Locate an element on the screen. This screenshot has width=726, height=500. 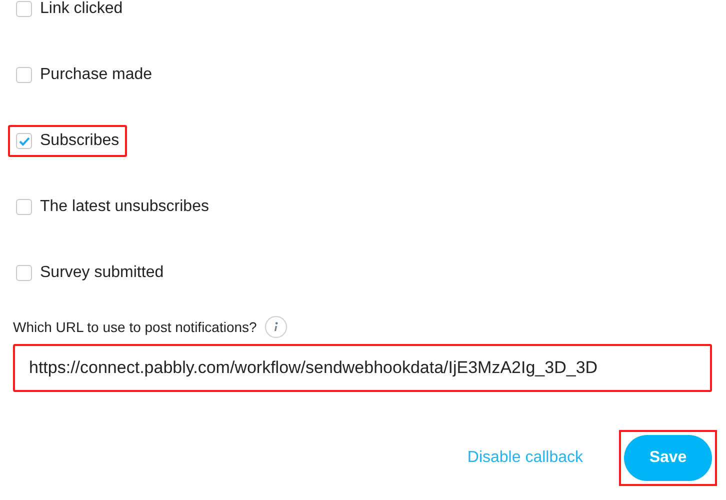
event-checkbox: Subscribes is located at coordinates (68, 141).